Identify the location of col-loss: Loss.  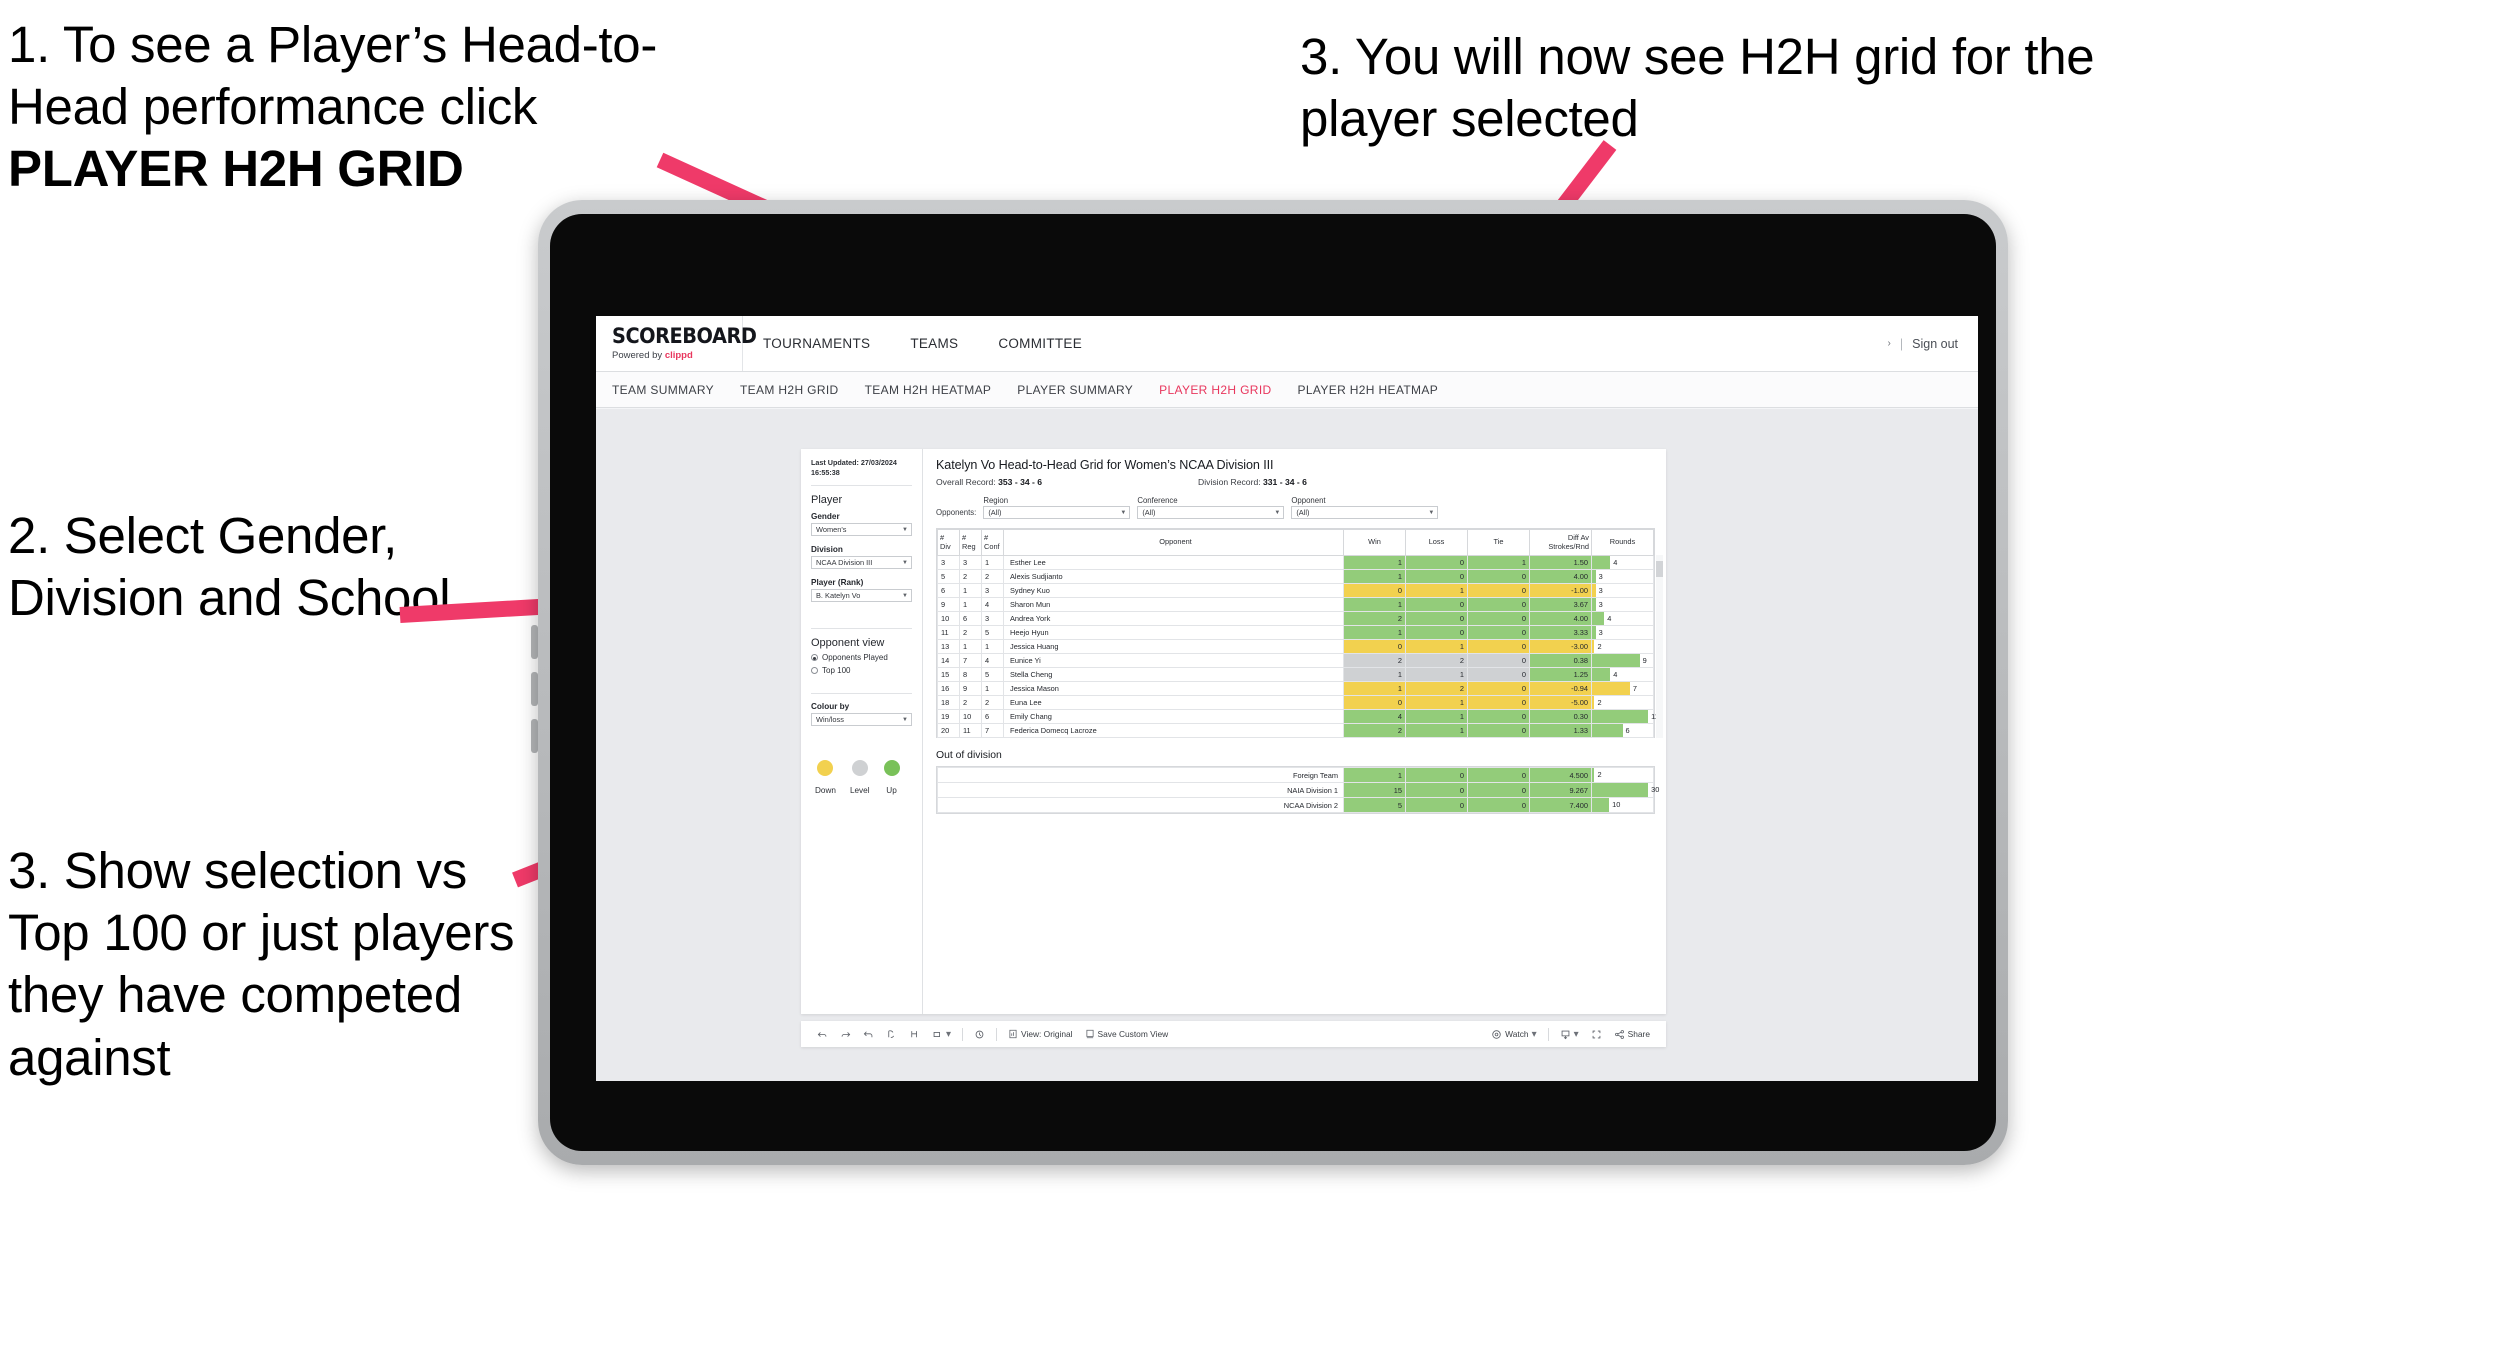
(1436, 542).